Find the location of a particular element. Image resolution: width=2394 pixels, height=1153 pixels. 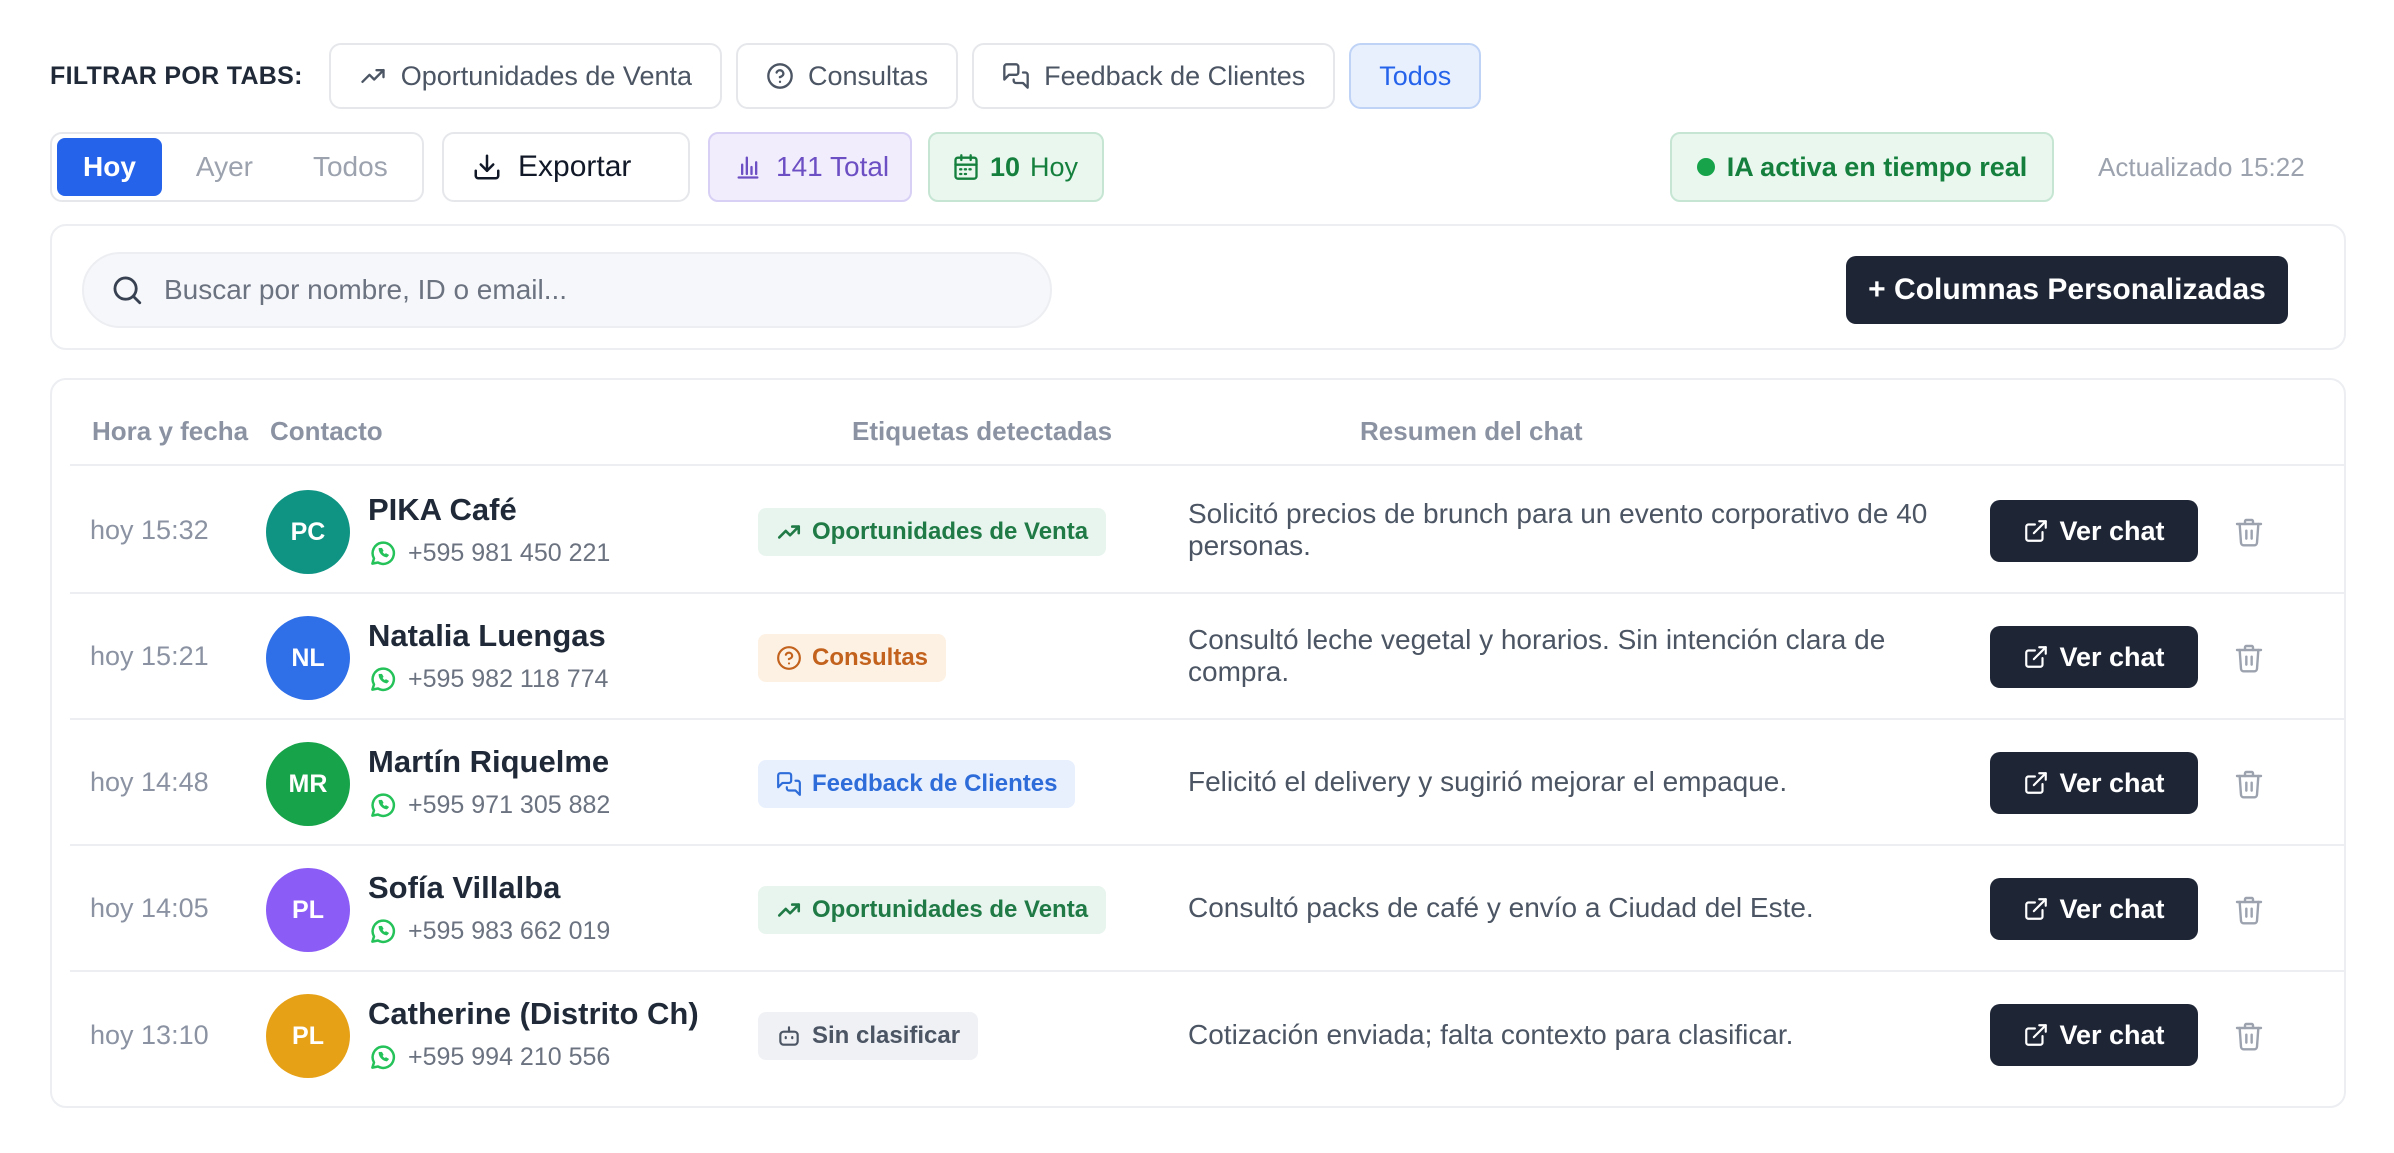

today-count-number: 10 is located at coordinates (1005, 166).